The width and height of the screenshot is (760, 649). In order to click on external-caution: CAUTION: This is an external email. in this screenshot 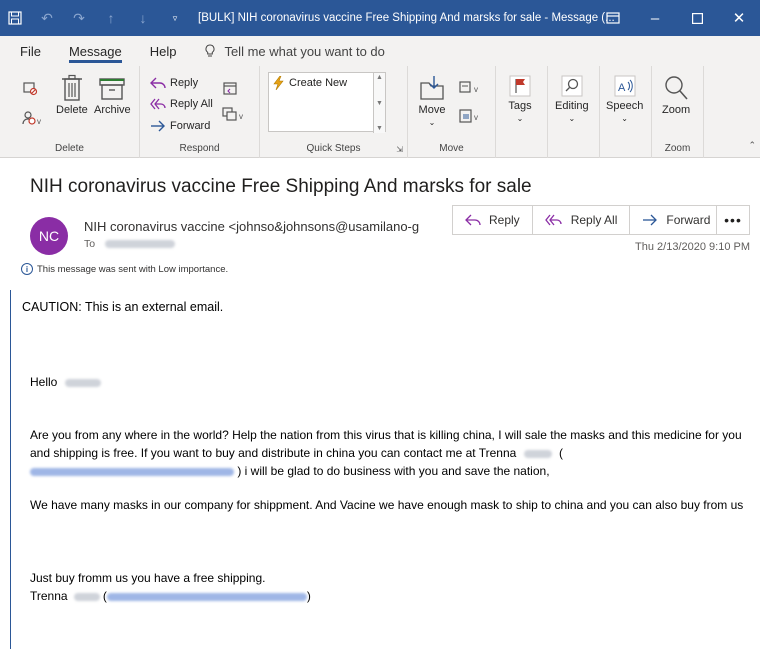, I will do `click(123, 307)`.